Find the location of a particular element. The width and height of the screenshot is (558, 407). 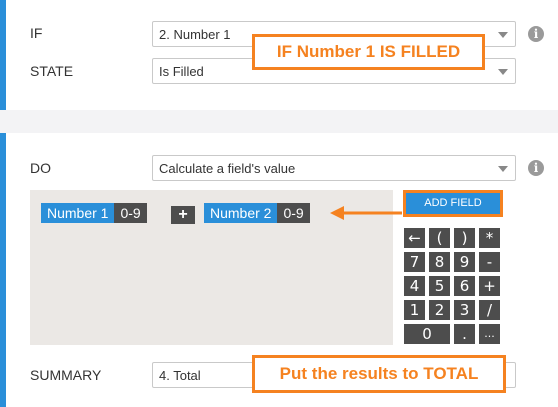

formula-operator: + is located at coordinates (183, 215).